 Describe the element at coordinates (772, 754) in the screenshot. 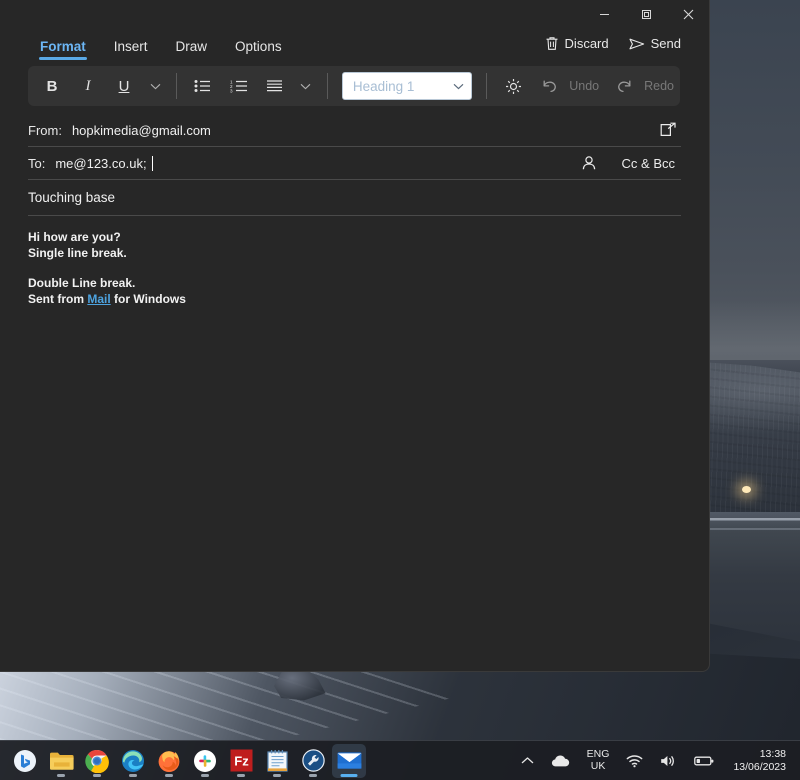

I see `clock-time: 13:38` at that location.